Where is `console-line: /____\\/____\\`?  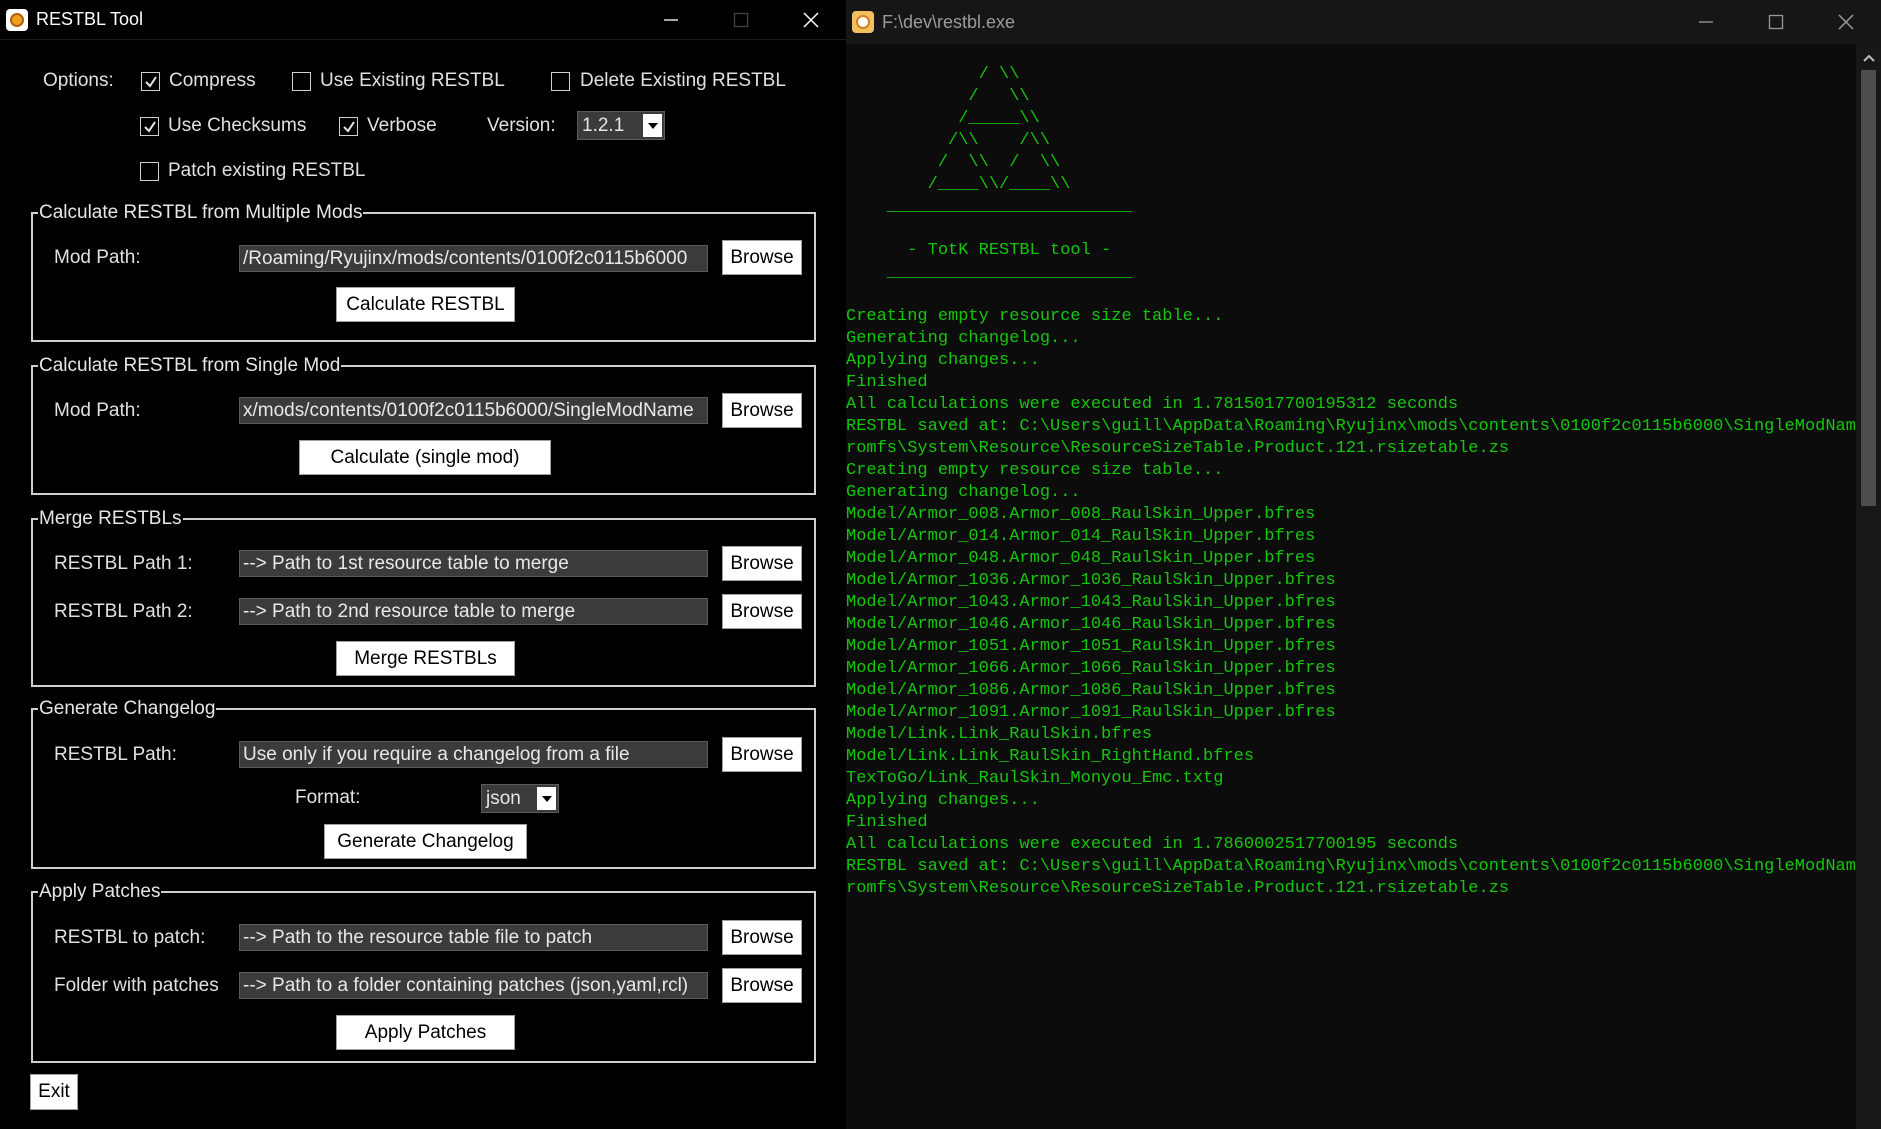
console-line: /____\\/____\\ is located at coordinates (958, 184).